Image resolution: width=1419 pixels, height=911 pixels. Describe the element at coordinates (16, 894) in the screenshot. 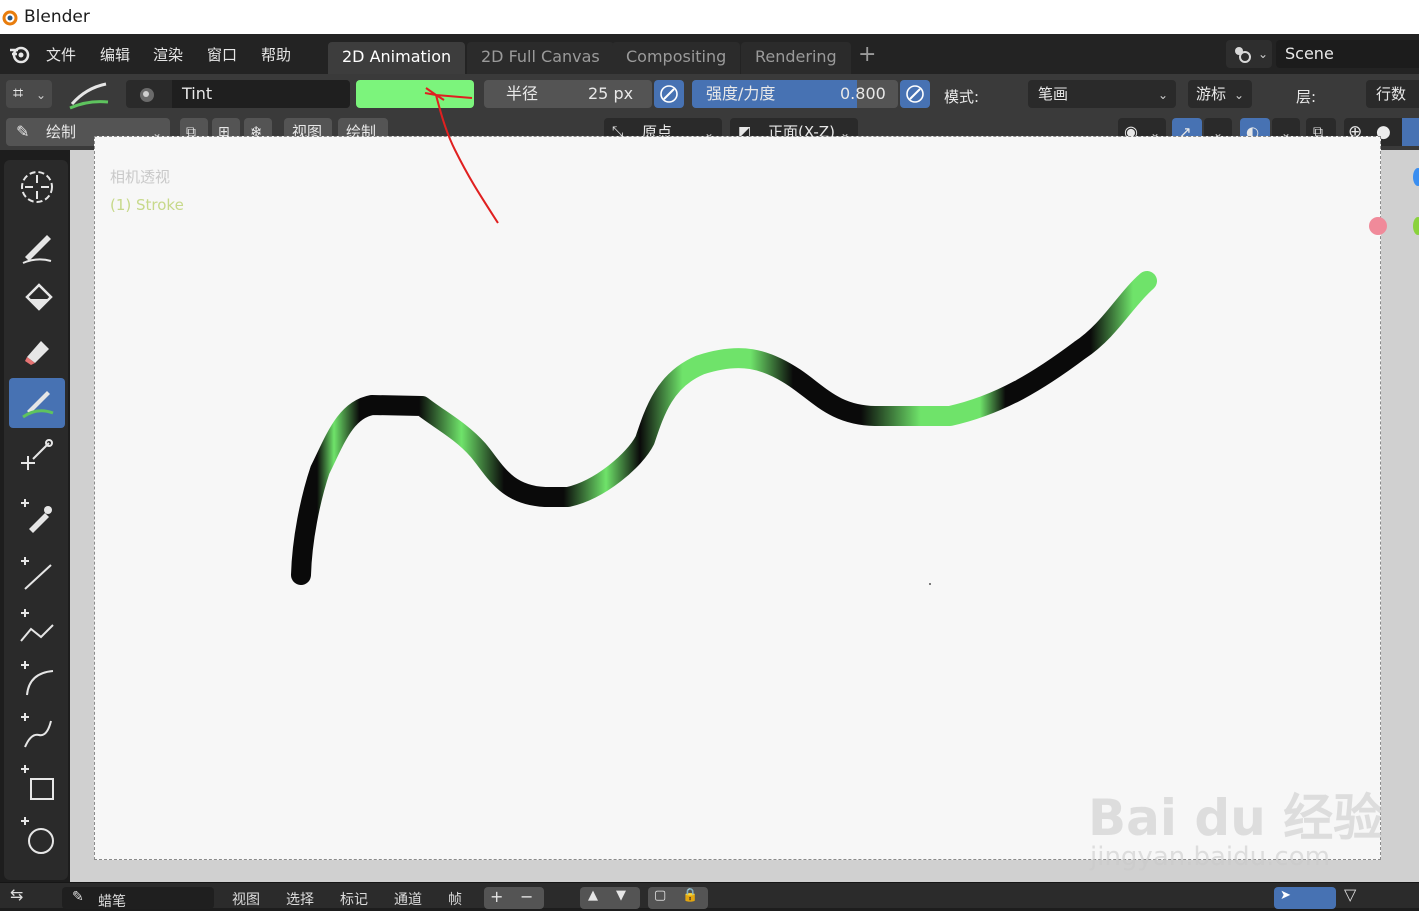

I see `editor-type-icon: ⇆` at that location.